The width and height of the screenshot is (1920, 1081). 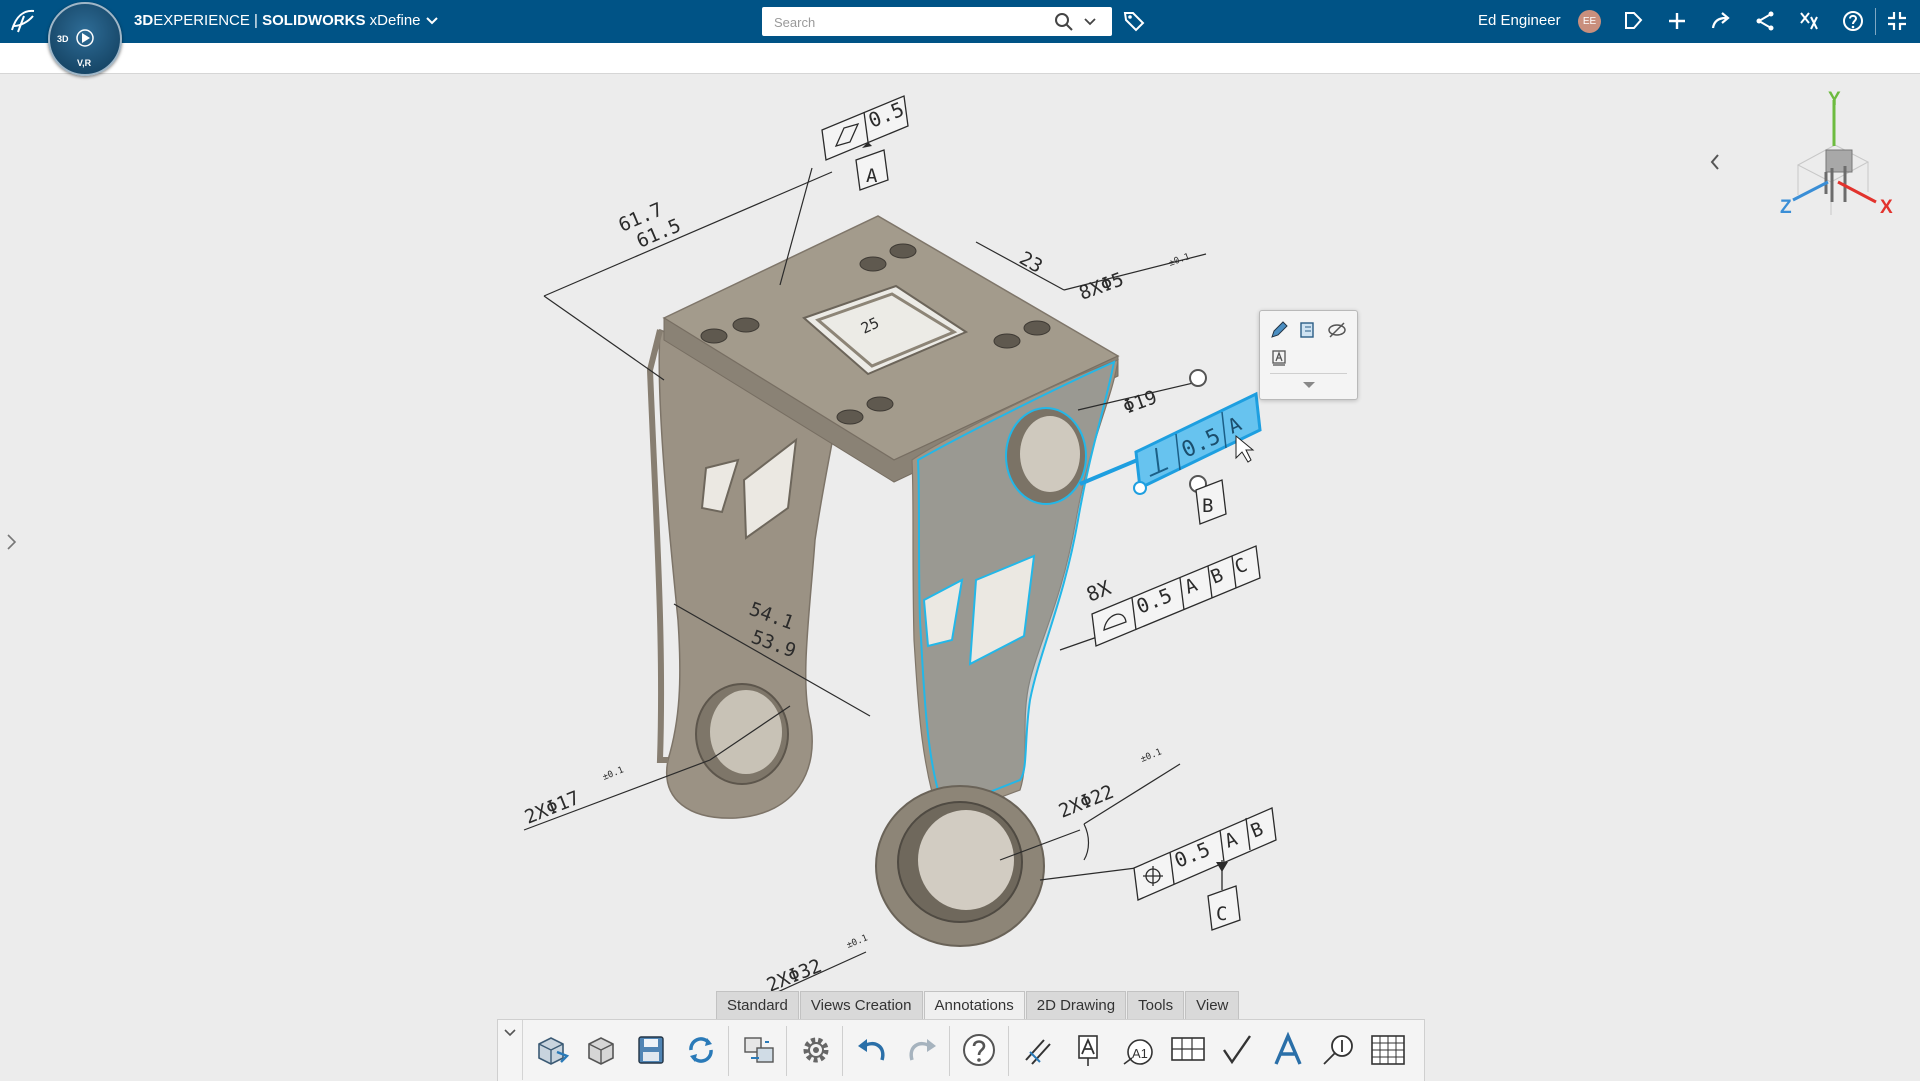 What do you see at coordinates (1721, 21) in the screenshot?
I see `share-arrow-icon` at bounding box center [1721, 21].